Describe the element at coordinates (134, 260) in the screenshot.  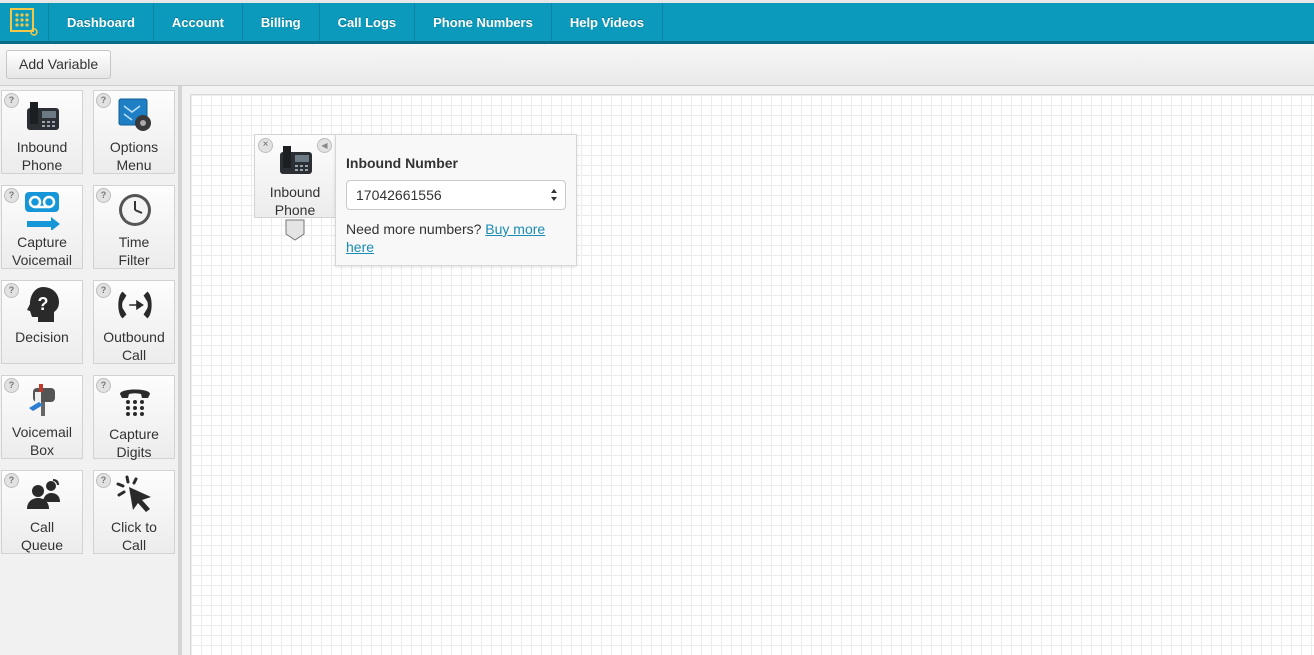
I see `tool-label-line2: Filter` at that location.